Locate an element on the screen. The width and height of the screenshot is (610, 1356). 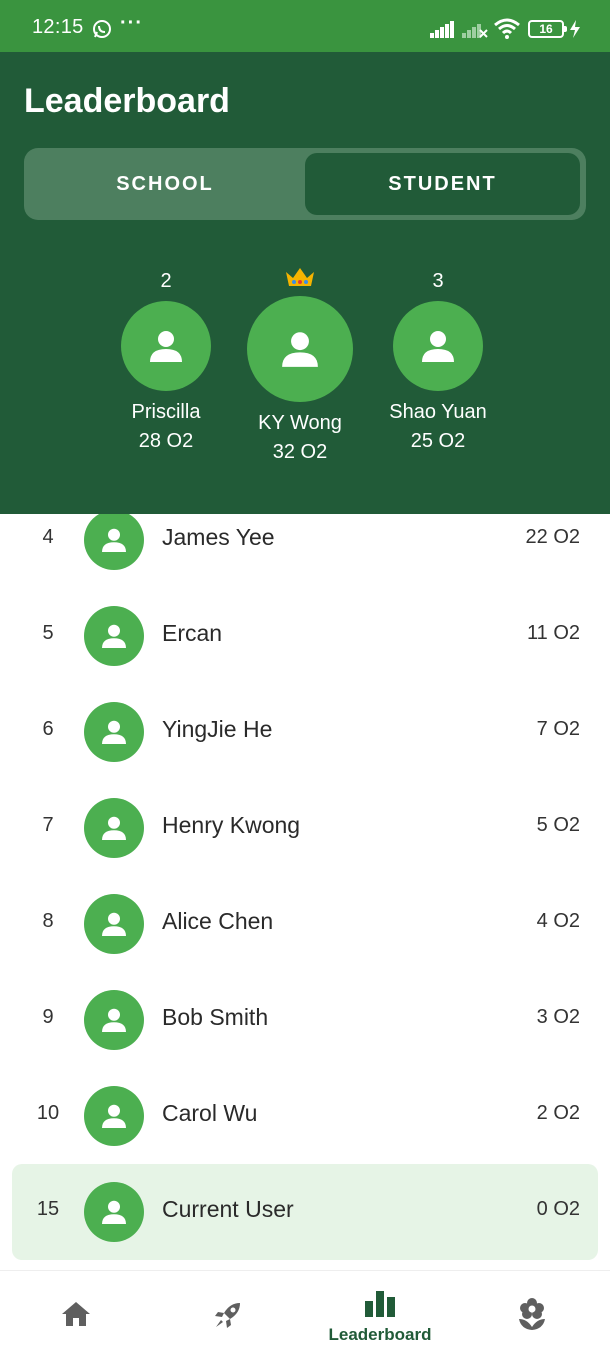
bottom-navigation: Leaderboard is located at coordinates (305, 1313).